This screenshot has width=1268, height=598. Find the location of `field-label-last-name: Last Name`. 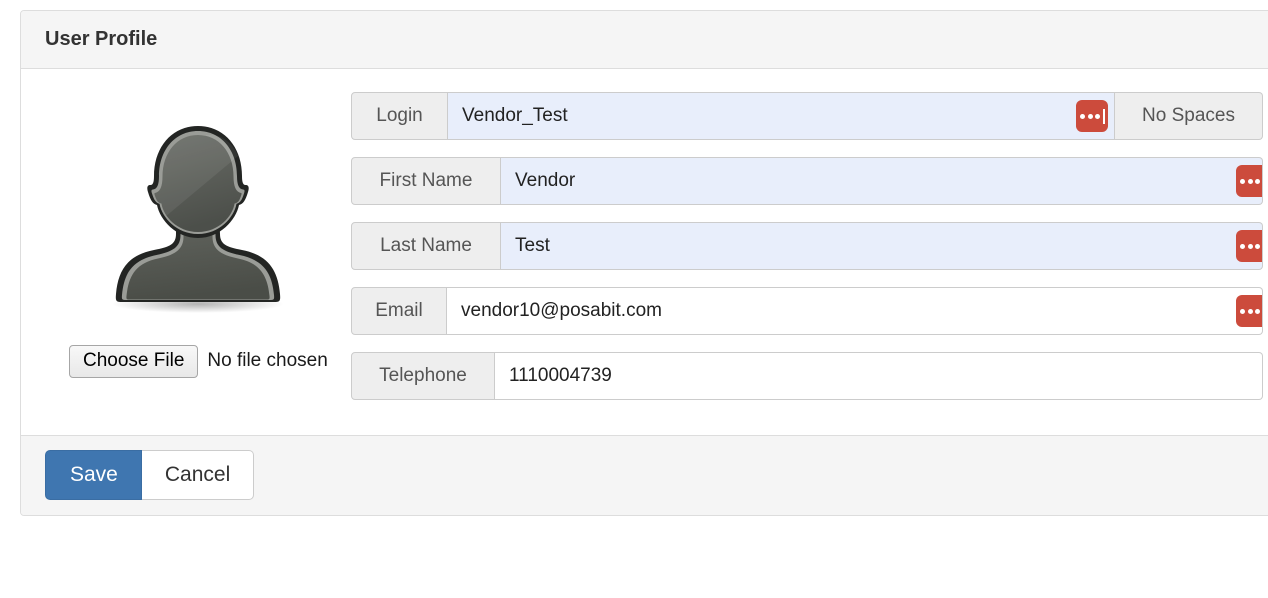

field-label-last-name: Last Name is located at coordinates (426, 246).